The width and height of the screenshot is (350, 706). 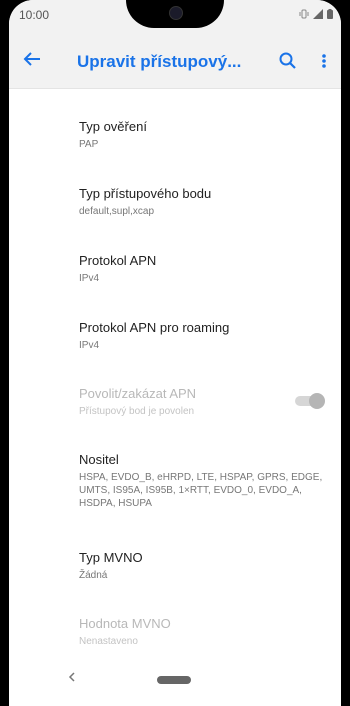 I want to click on arrow-left-icon, so click(x=31, y=59).